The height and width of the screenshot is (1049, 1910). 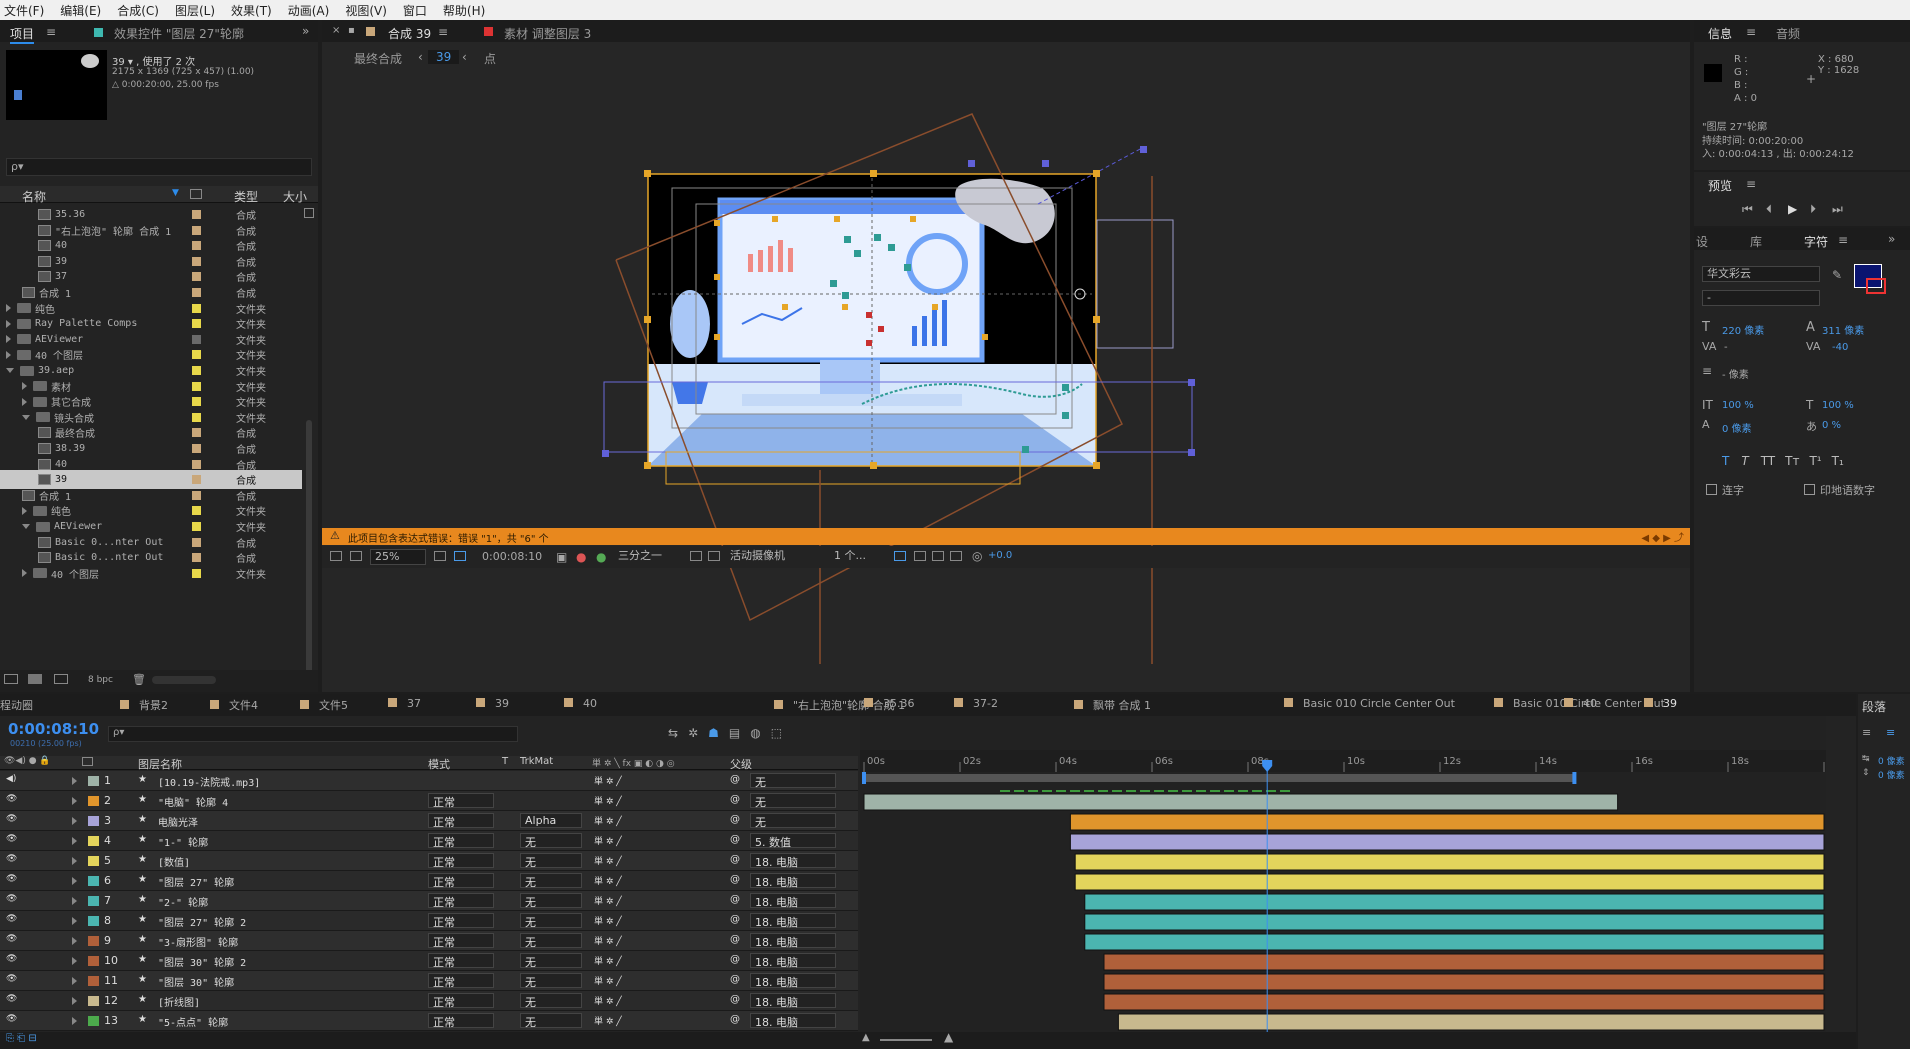 I want to click on flowchart-icon, so click(x=938, y=556).